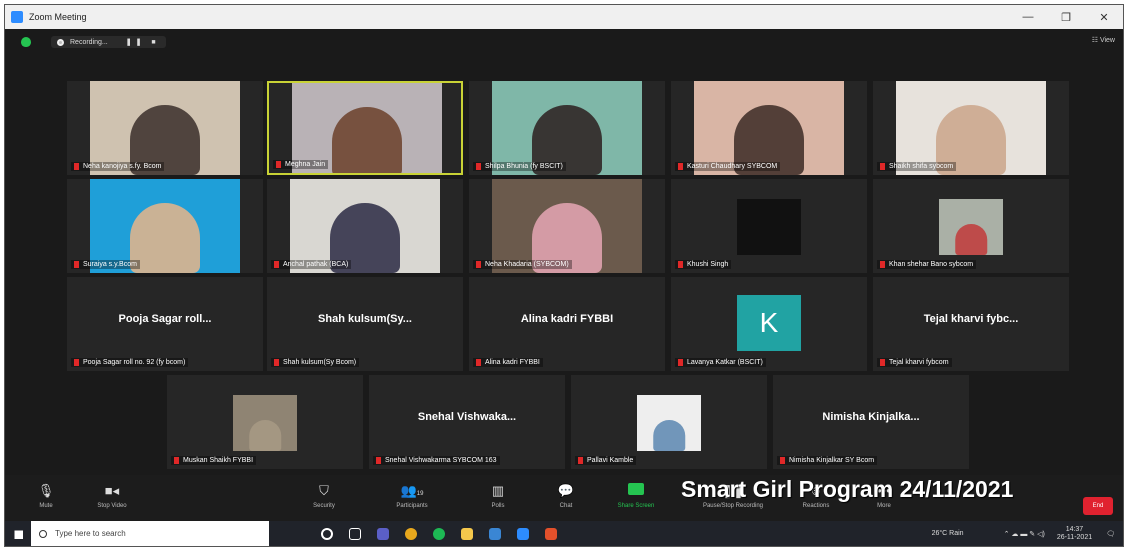  Describe the element at coordinates (1098, 506) in the screenshot. I see `end-meeting-button: End` at that location.